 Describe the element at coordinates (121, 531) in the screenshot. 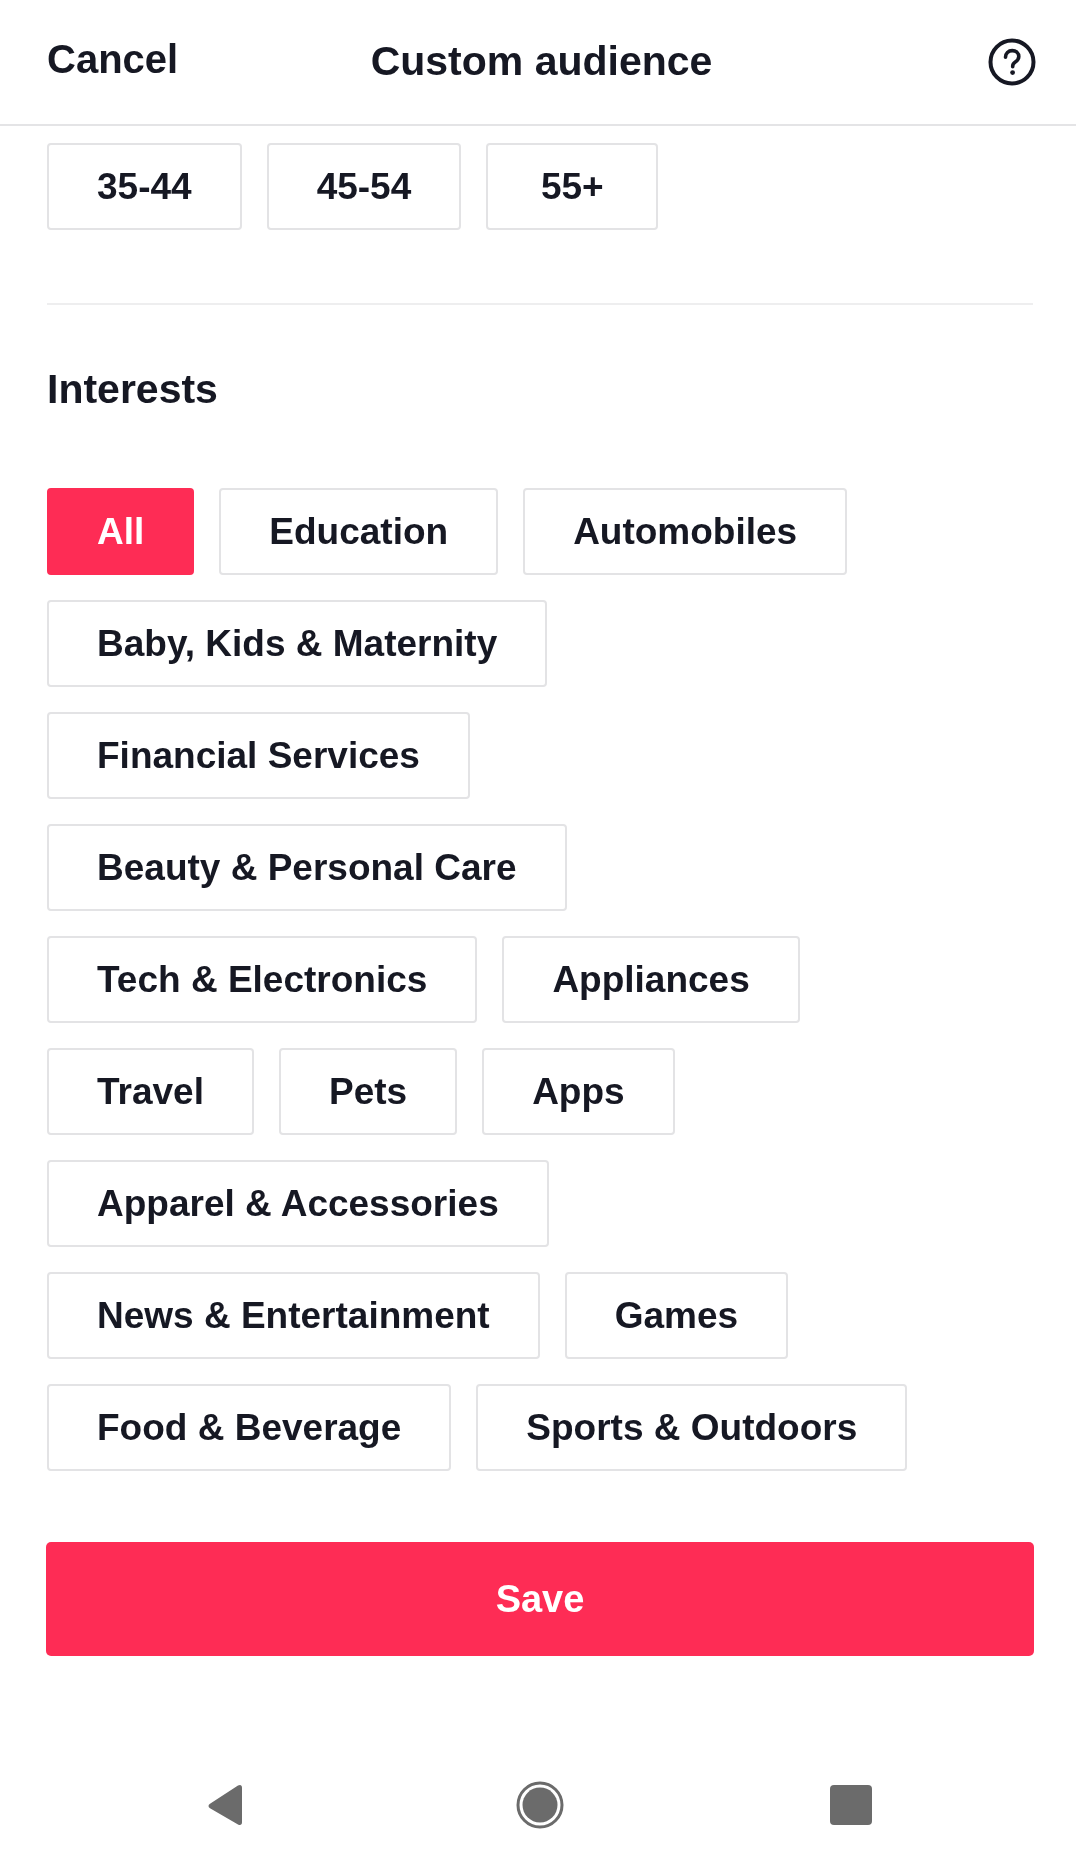

I see `interest-chip: All` at that location.